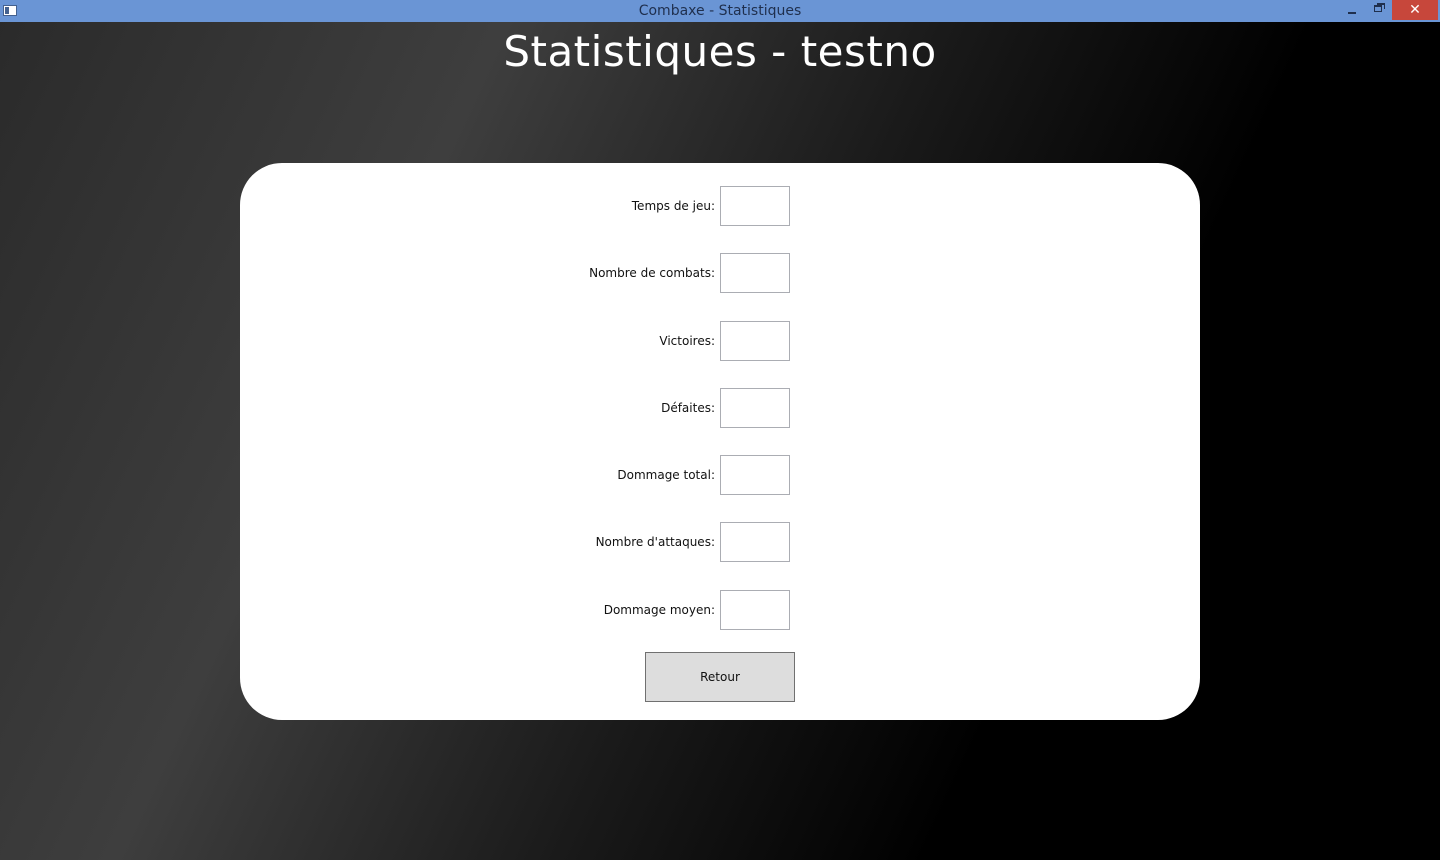 This screenshot has height=860, width=1440. What do you see at coordinates (688, 408) in the screenshot?
I see `stat-label: Défaites:` at bounding box center [688, 408].